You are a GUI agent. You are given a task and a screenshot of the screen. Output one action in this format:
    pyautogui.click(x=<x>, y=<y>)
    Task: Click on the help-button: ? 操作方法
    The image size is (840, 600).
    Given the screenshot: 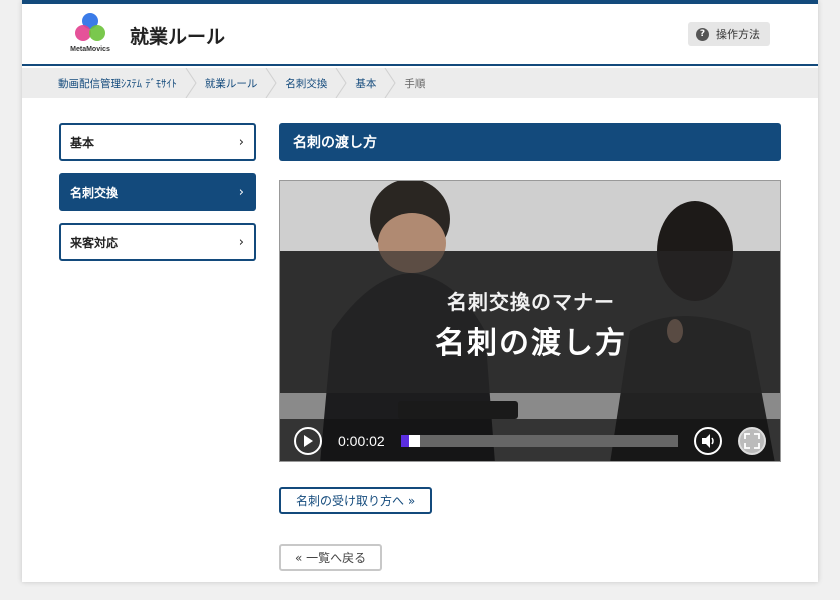 What is the action you would take?
    pyautogui.click(x=729, y=34)
    